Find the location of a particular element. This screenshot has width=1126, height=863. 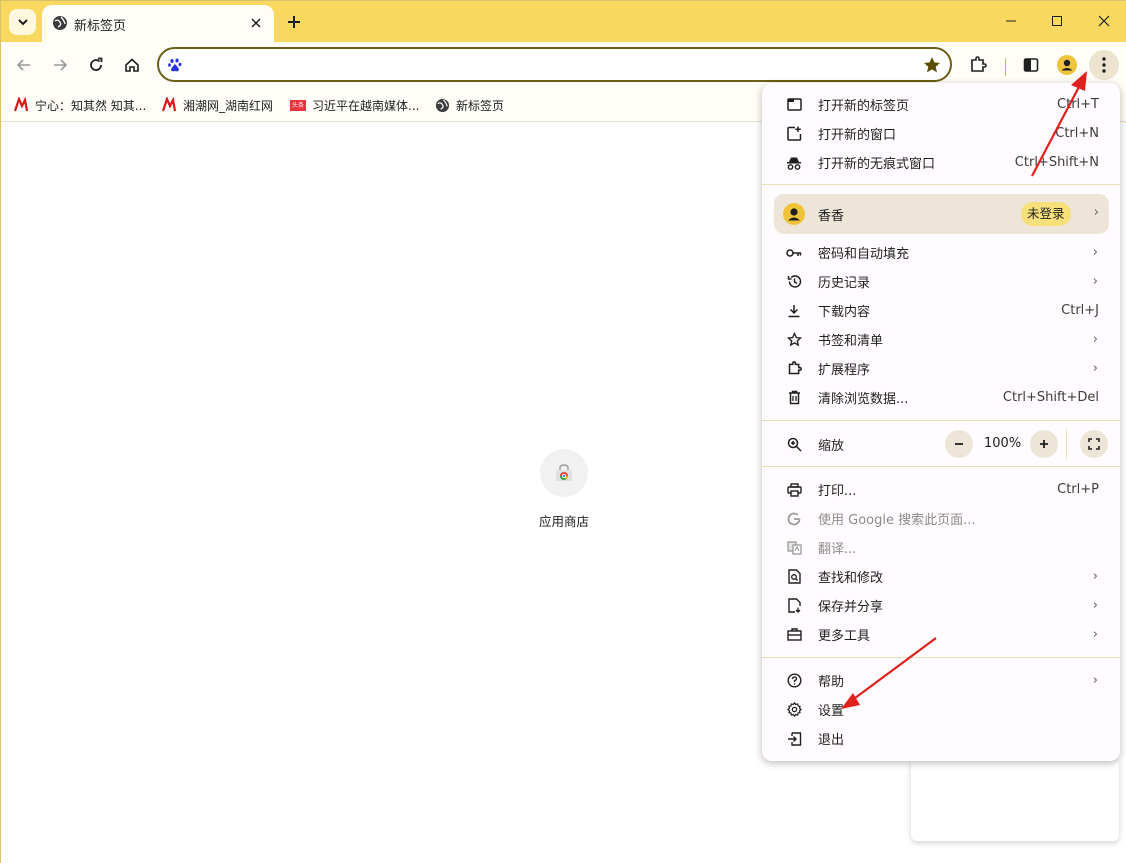

toolbar-separator is located at coordinates (1005, 67).